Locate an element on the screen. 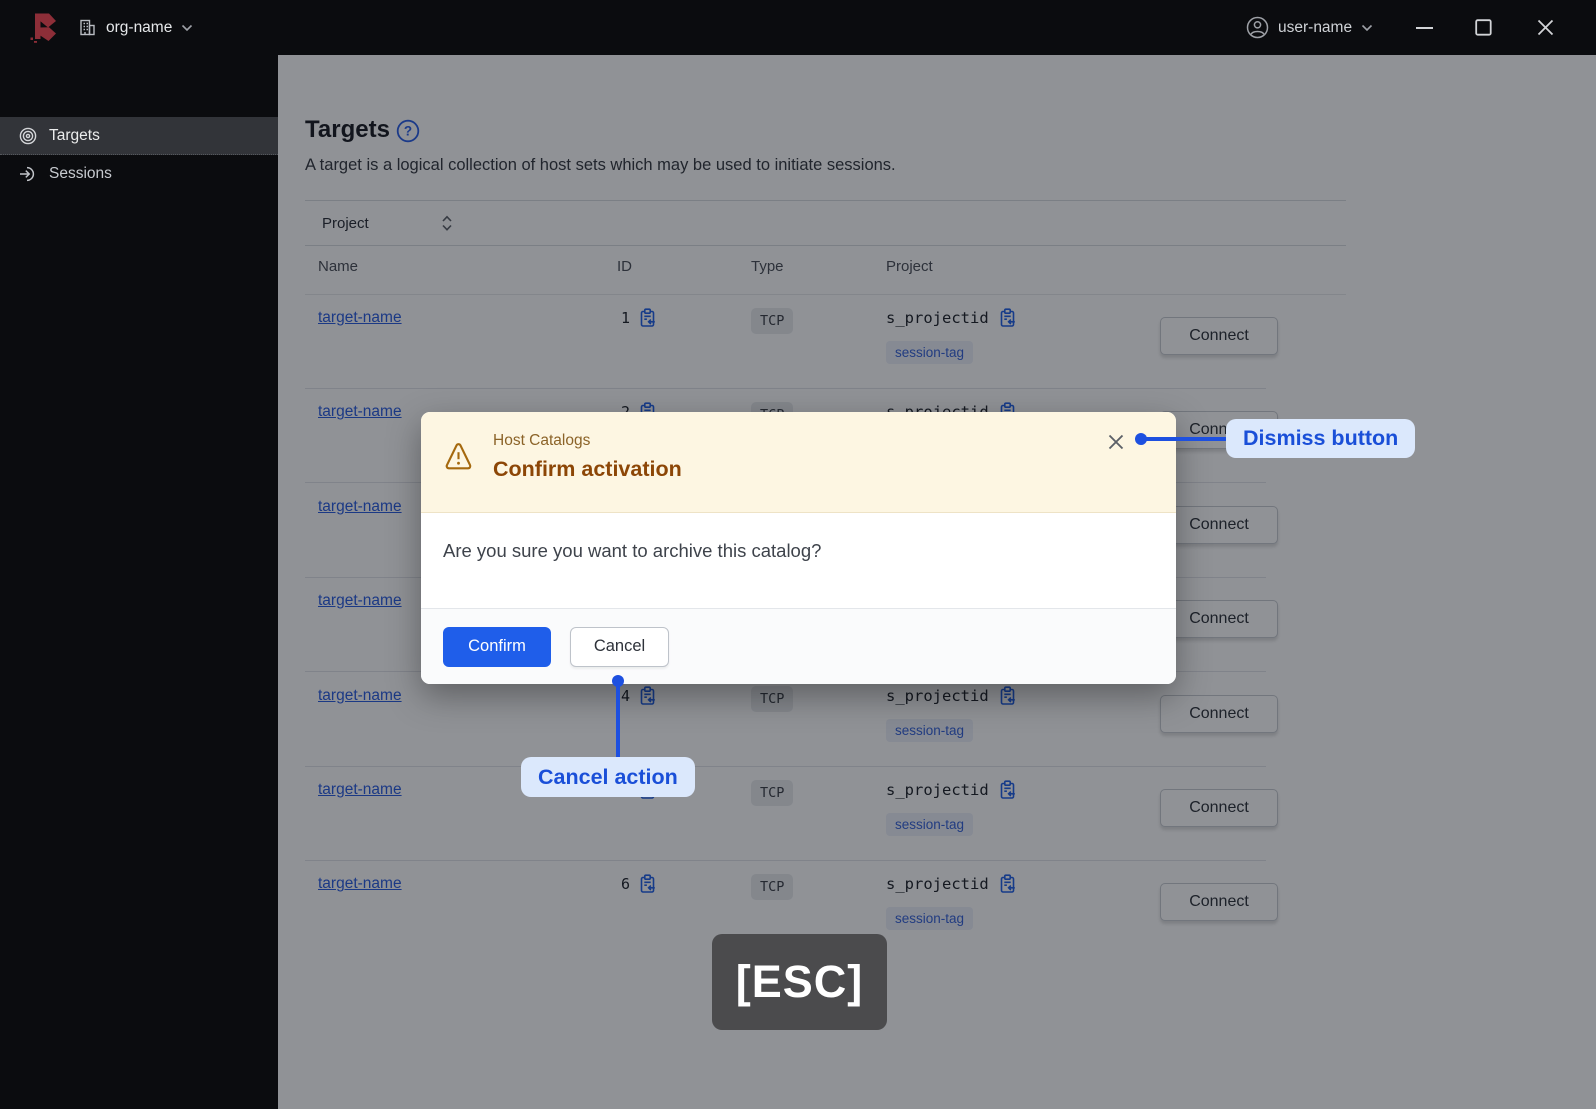  window-maximize-button is located at coordinates (1483, 27).